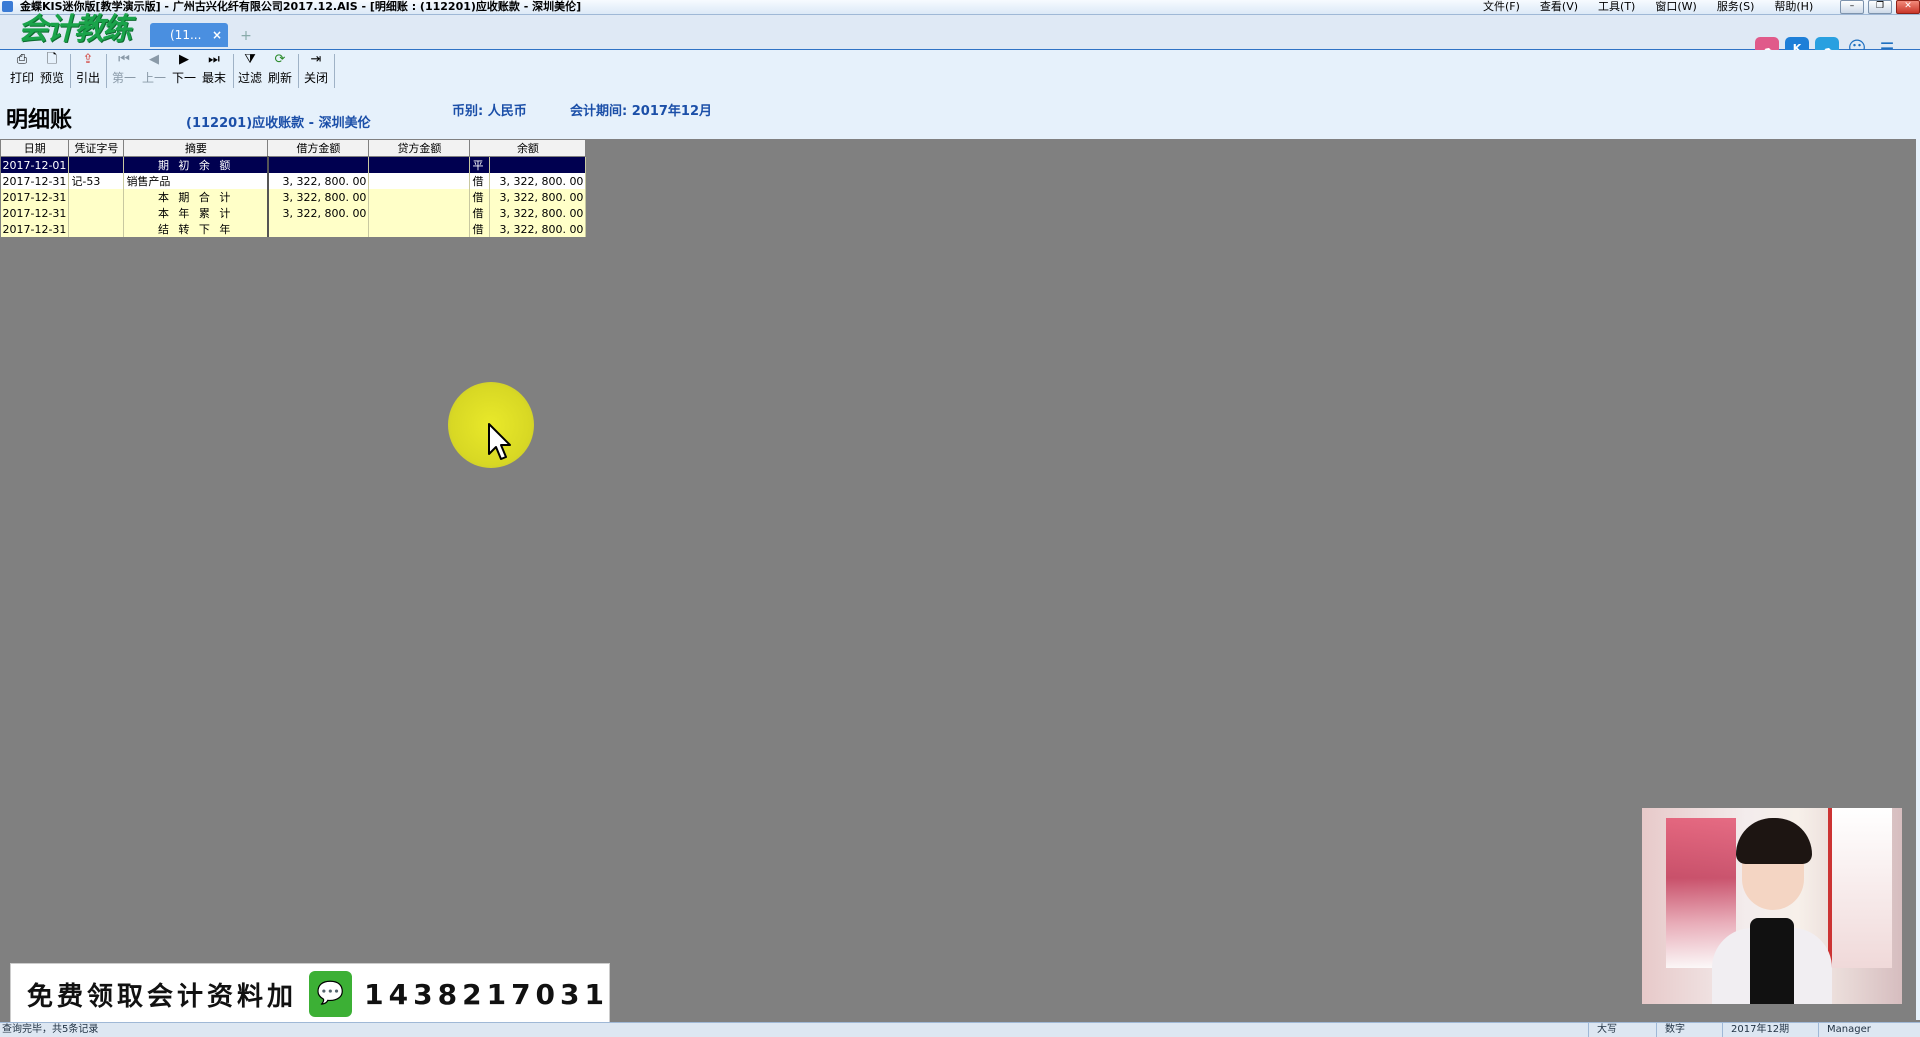 The image size is (1920, 1037). Describe the element at coordinates (1622, 1030) in the screenshot. I see `status-caps: 大写` at that location.